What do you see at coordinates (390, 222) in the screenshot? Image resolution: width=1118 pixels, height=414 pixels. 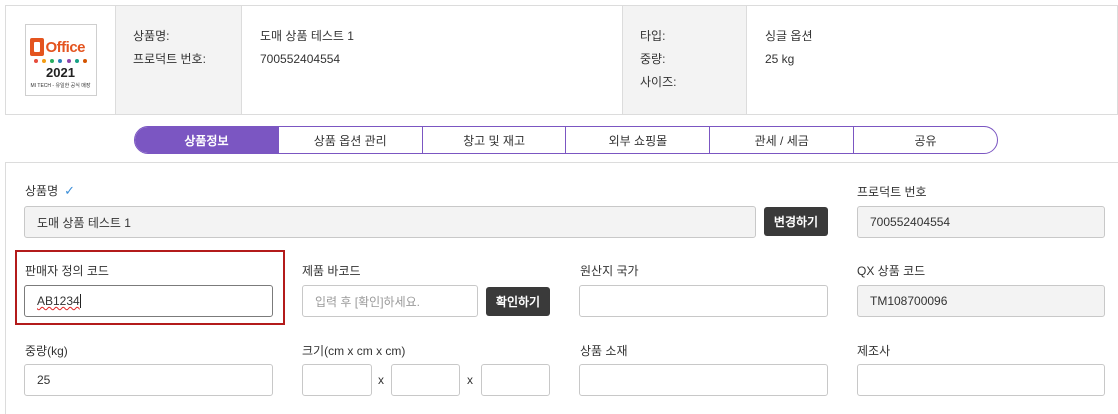 I see `product-name-input: 도매 상품 테스트 1` at bounding box center [390, 222].